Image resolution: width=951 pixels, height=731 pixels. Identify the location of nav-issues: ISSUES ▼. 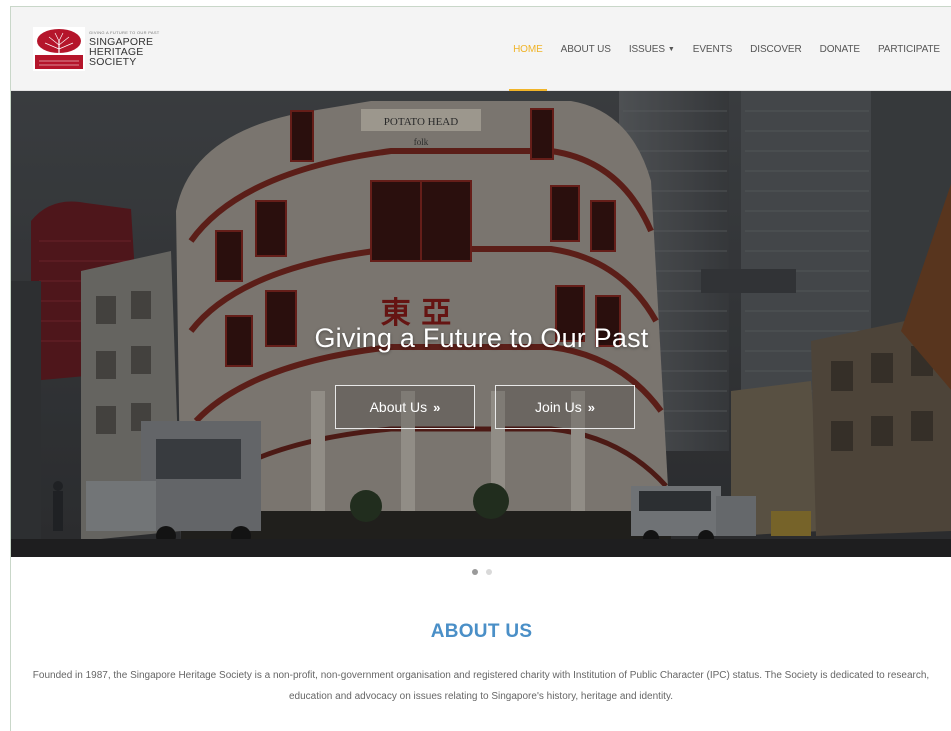
(652, 49).